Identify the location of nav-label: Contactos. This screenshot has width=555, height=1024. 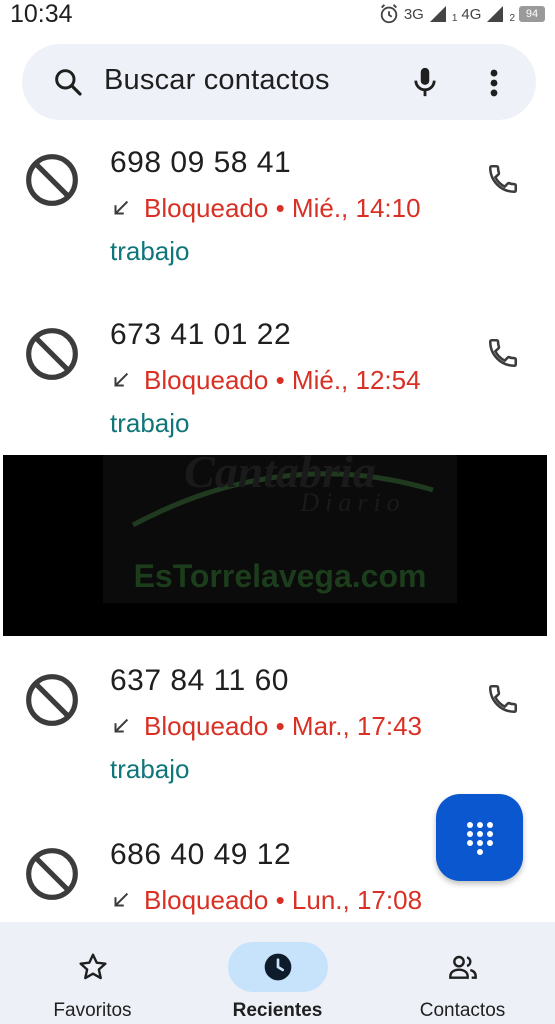
(462, 1010).